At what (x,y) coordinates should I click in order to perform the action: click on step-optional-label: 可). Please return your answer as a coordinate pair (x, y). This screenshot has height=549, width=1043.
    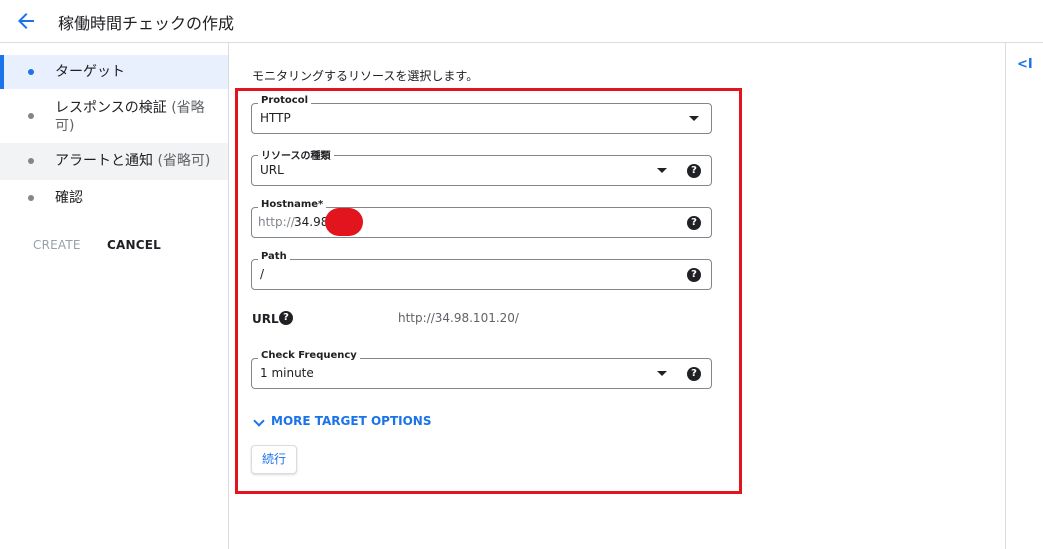
    Looking at the image, I should click on (65, 126).